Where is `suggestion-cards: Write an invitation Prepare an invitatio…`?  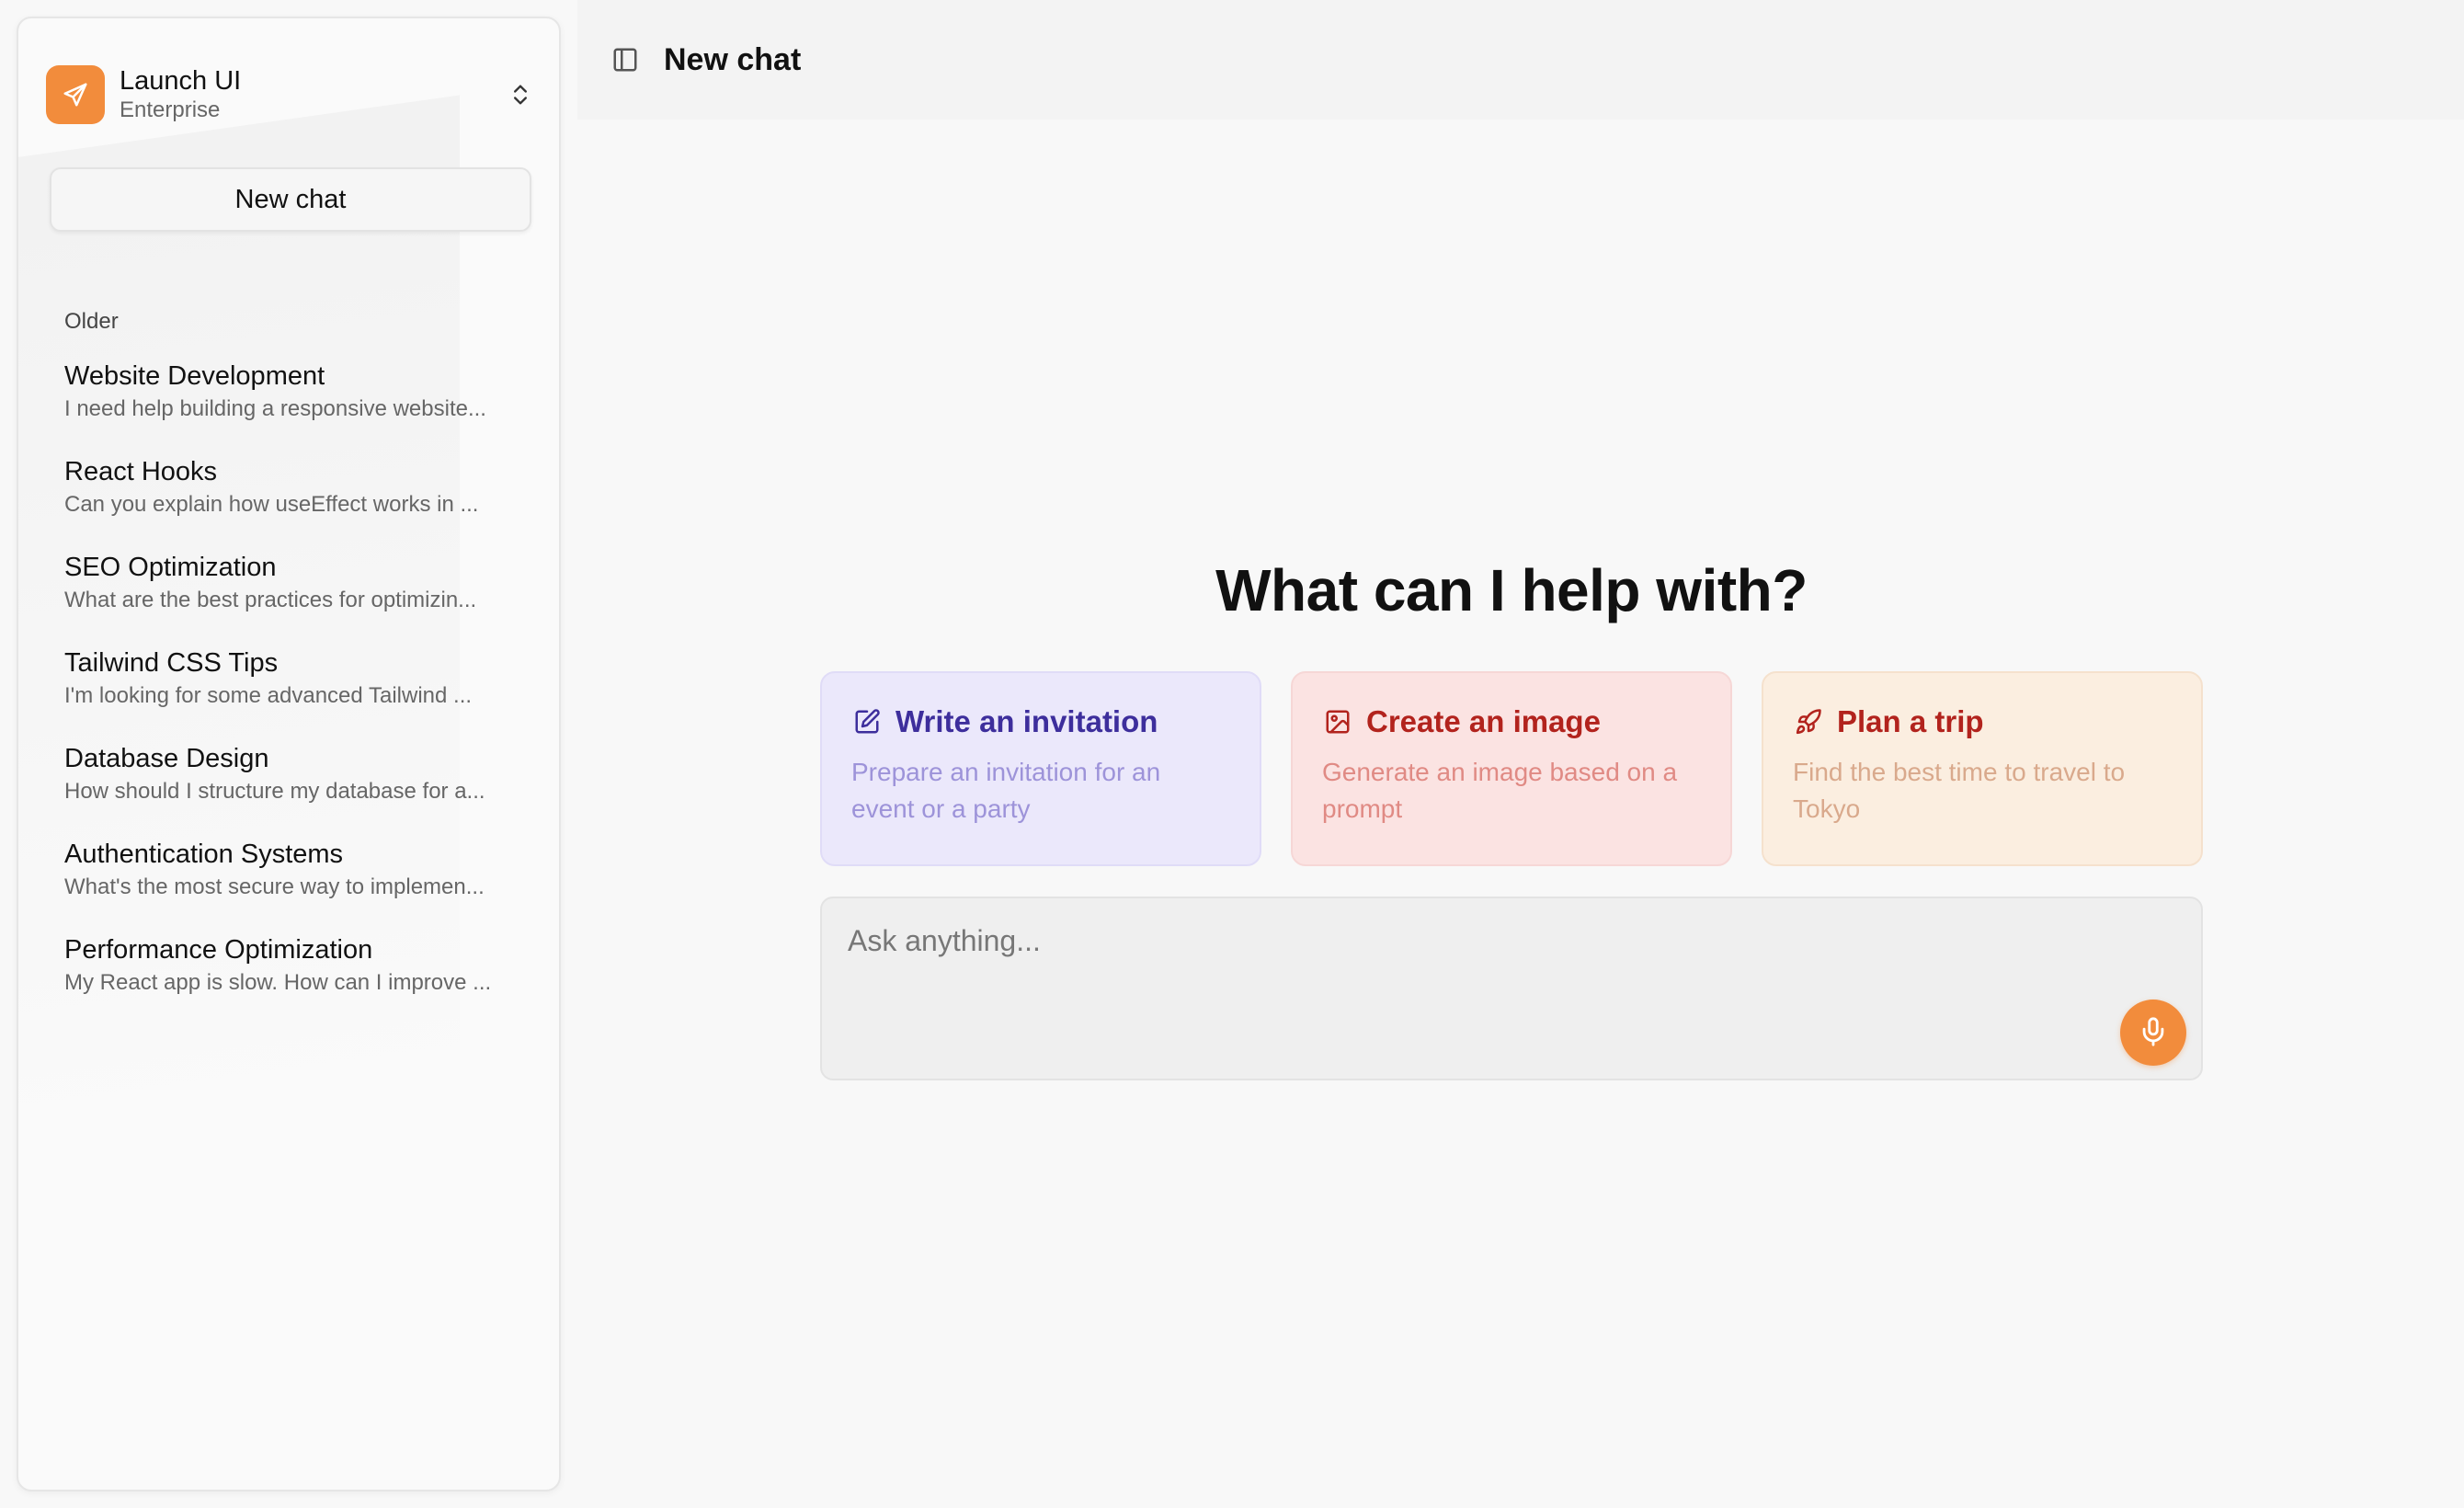
suggestion-cards: Write an invitation Prepare an invitatio… is located at coordinates (1511, 768).